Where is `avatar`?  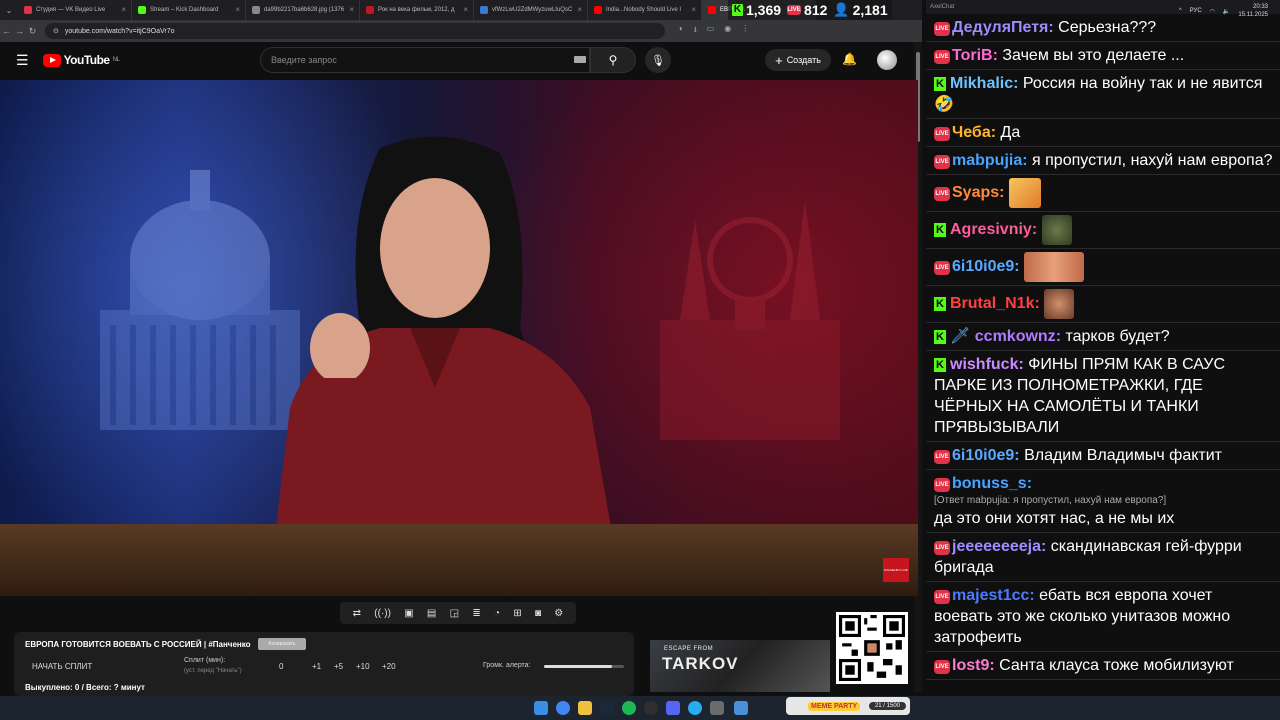
avatar is located at coordinates (887, 60).